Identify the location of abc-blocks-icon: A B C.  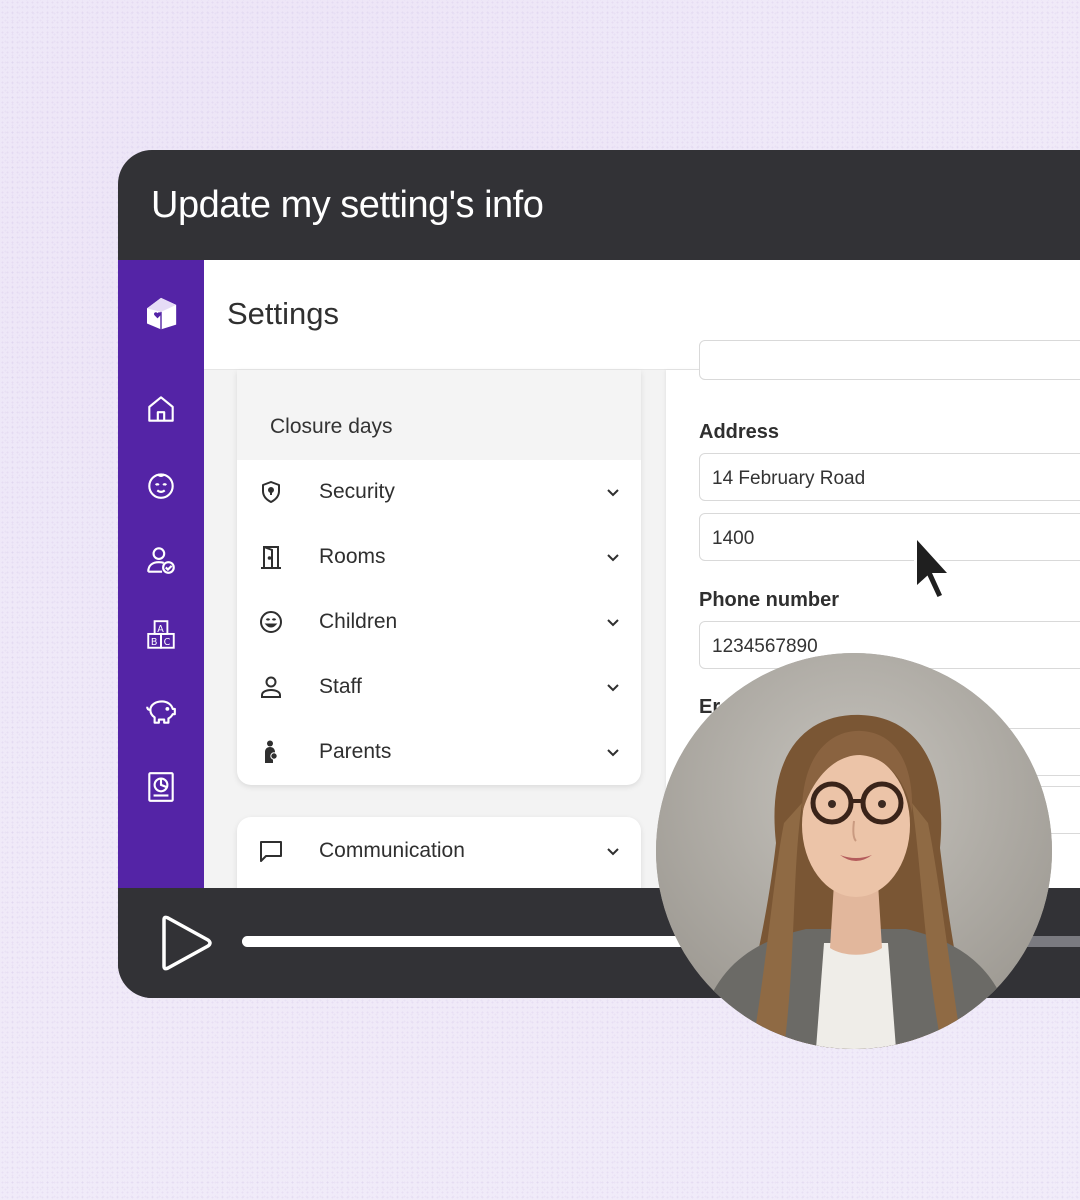
(161, 635).